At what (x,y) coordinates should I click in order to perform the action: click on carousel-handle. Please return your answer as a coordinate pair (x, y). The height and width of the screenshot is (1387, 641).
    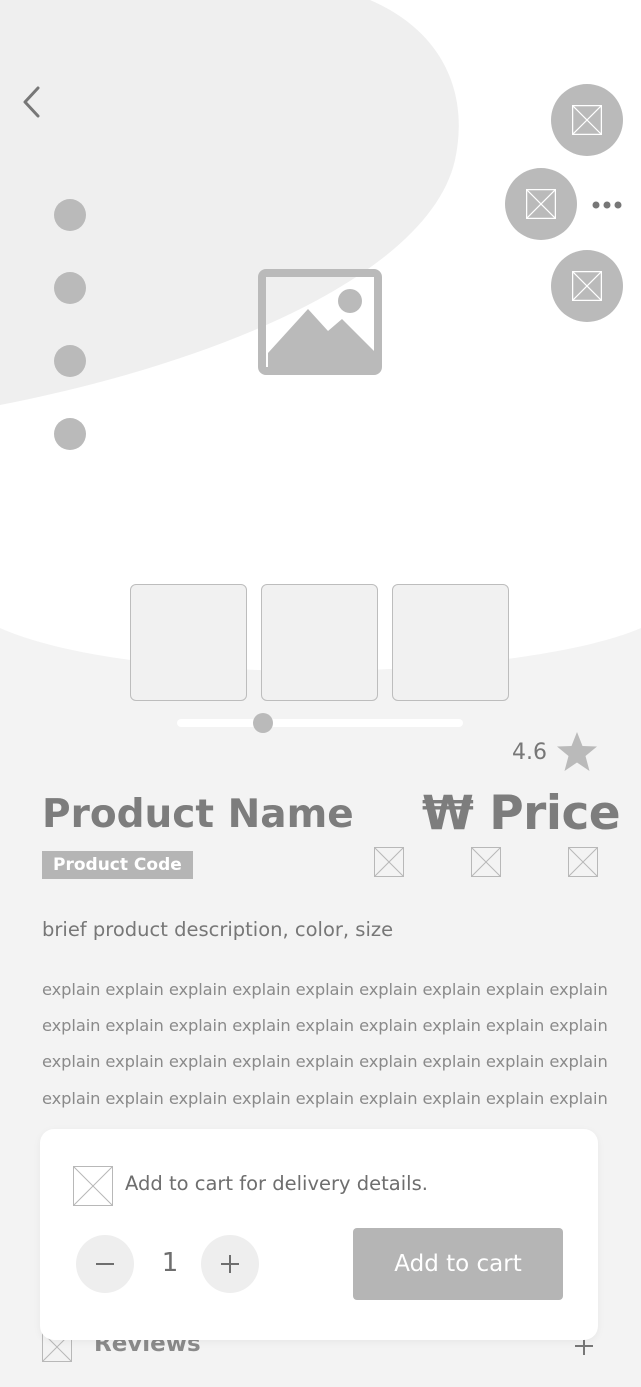
    Looking at the image, I should click on (262, 723).